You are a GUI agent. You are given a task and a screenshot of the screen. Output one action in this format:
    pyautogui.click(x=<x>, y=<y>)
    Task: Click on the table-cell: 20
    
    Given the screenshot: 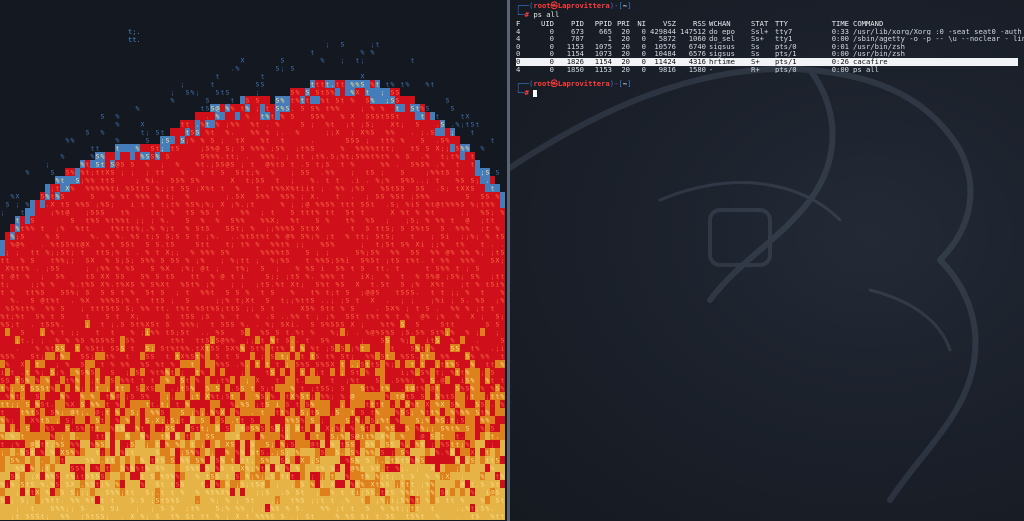 What is the action you would take?
    pyautogui.click(x=621, y=32)
    